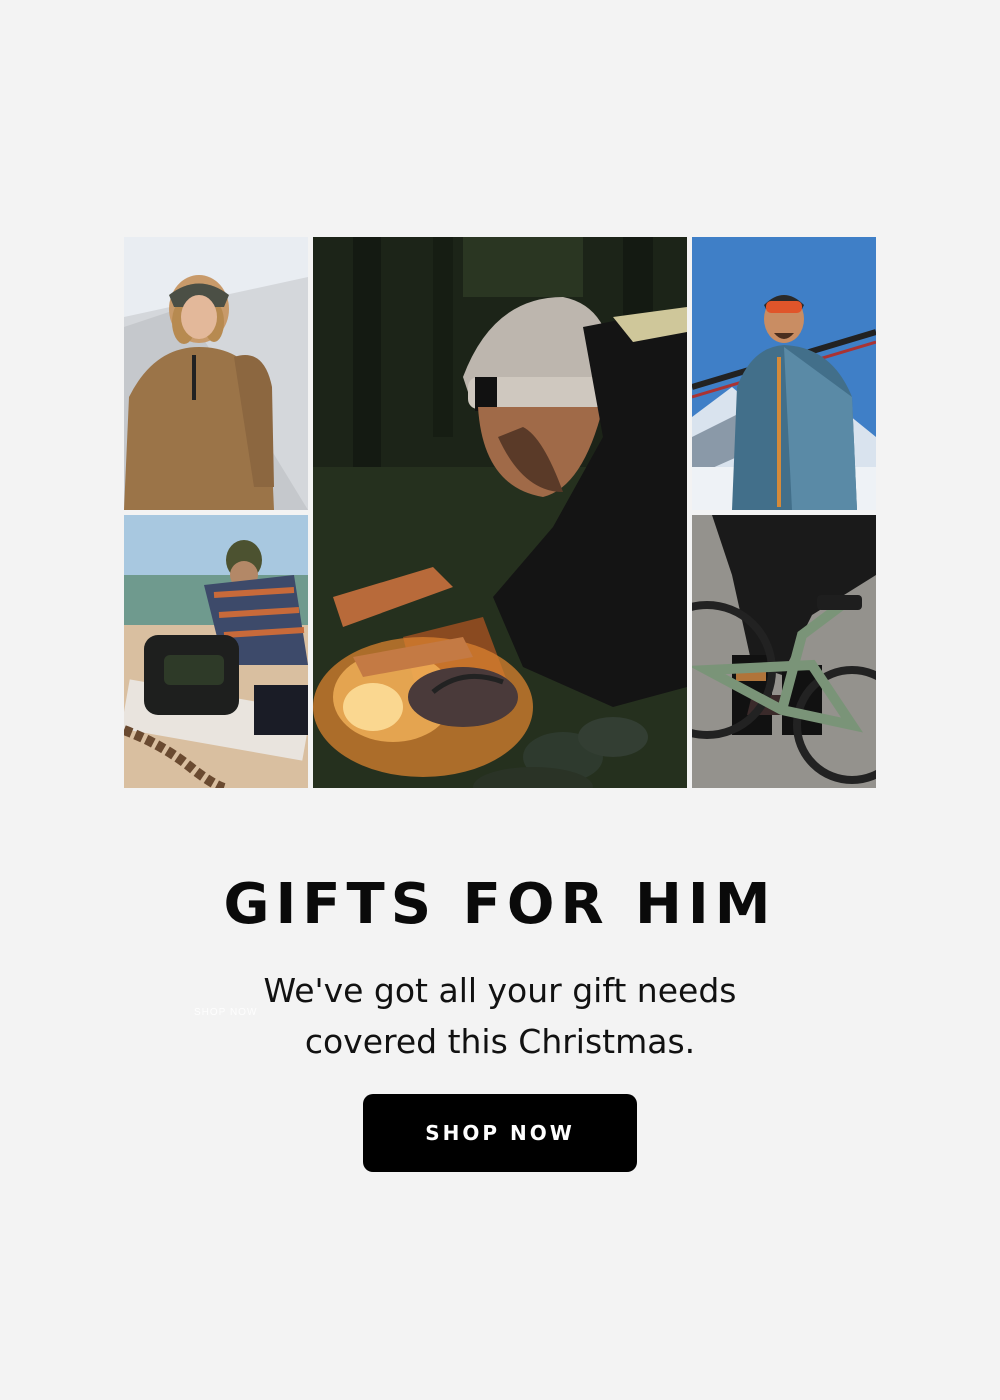  Describe the element at coordinates (784, 373) in the screenshot. I see `photo-man-skier` at that location.